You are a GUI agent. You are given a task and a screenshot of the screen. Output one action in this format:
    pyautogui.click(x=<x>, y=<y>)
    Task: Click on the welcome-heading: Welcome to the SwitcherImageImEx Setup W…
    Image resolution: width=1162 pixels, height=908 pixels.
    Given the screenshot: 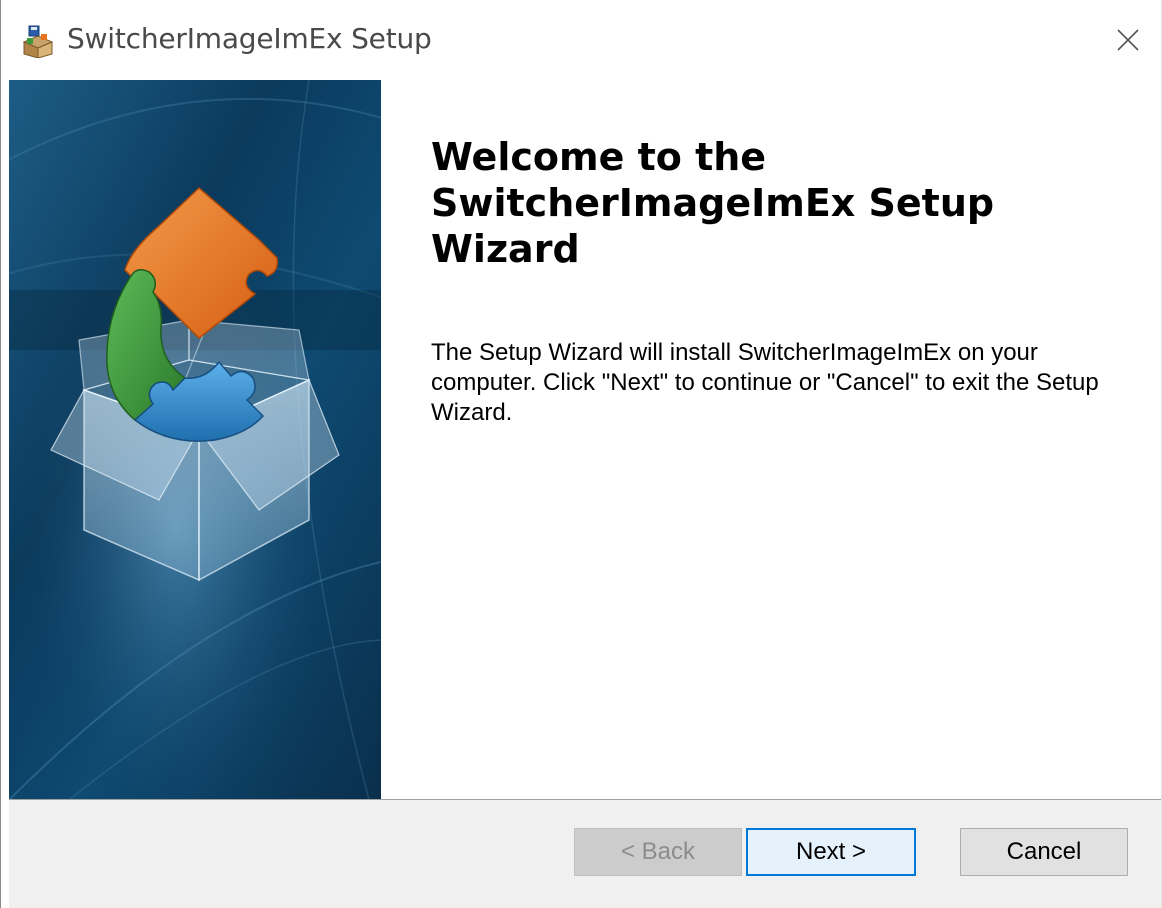 What is the action you would take?
    pyautogui.click(x=713, y=203)
    